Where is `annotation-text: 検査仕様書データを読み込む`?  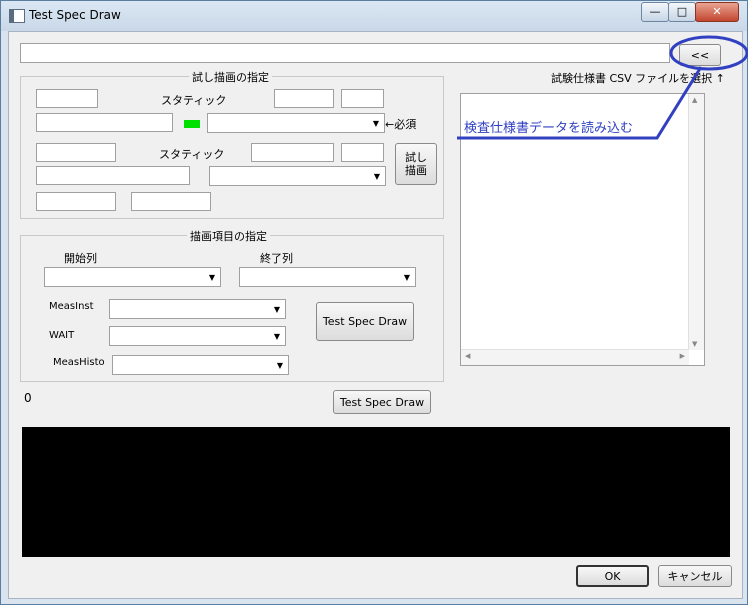 annotation-text: 検査仕様書データを読み込む is located at coordinates (549, 128).